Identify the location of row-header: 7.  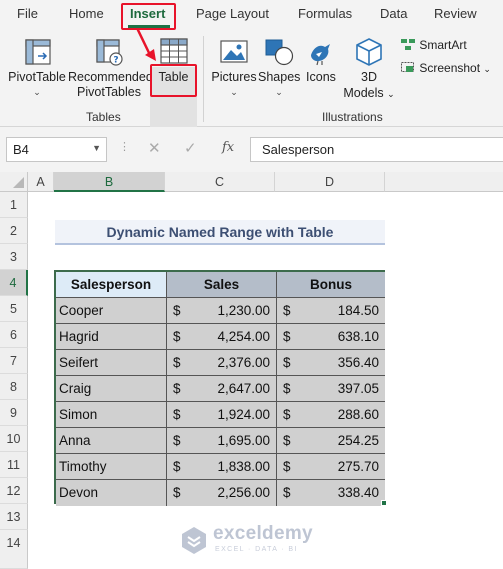
(14, 361).